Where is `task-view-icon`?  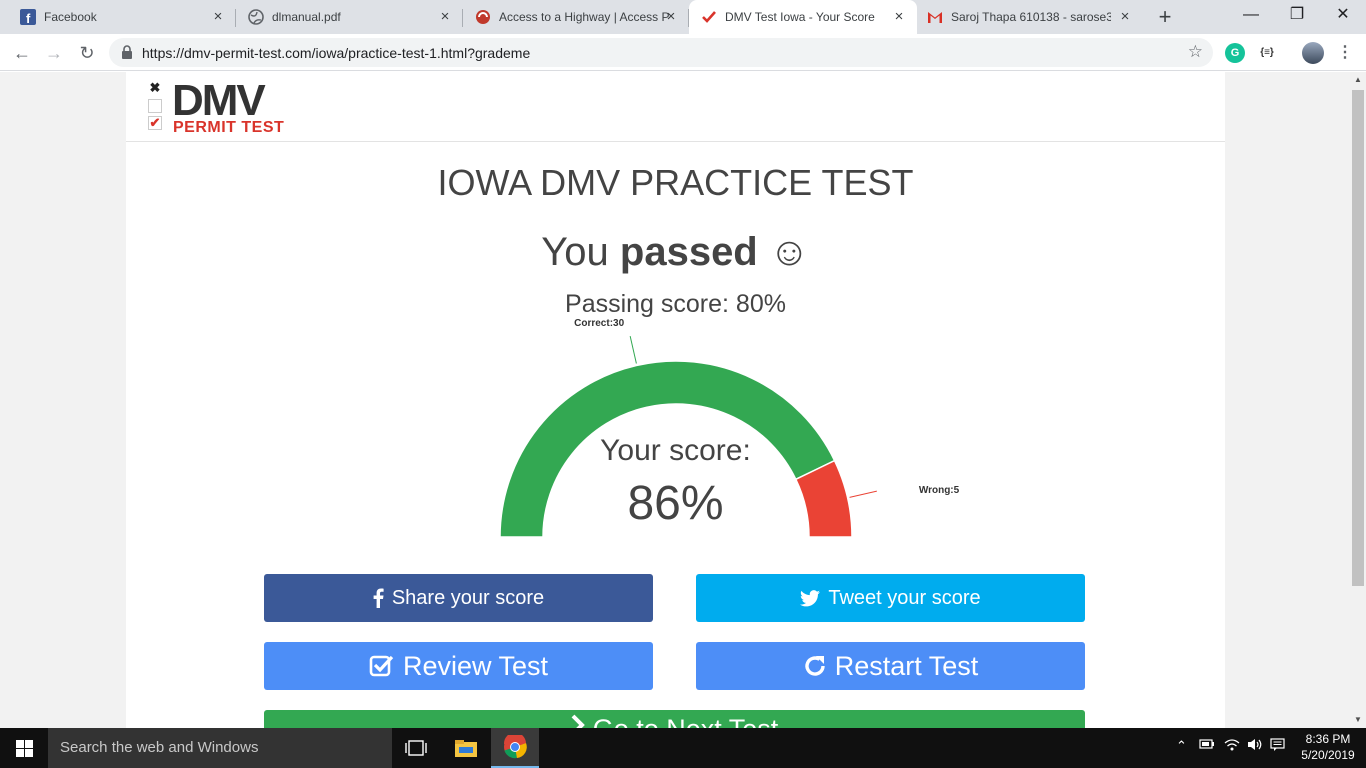
task-view-icon is located at coordinates (416, 748).